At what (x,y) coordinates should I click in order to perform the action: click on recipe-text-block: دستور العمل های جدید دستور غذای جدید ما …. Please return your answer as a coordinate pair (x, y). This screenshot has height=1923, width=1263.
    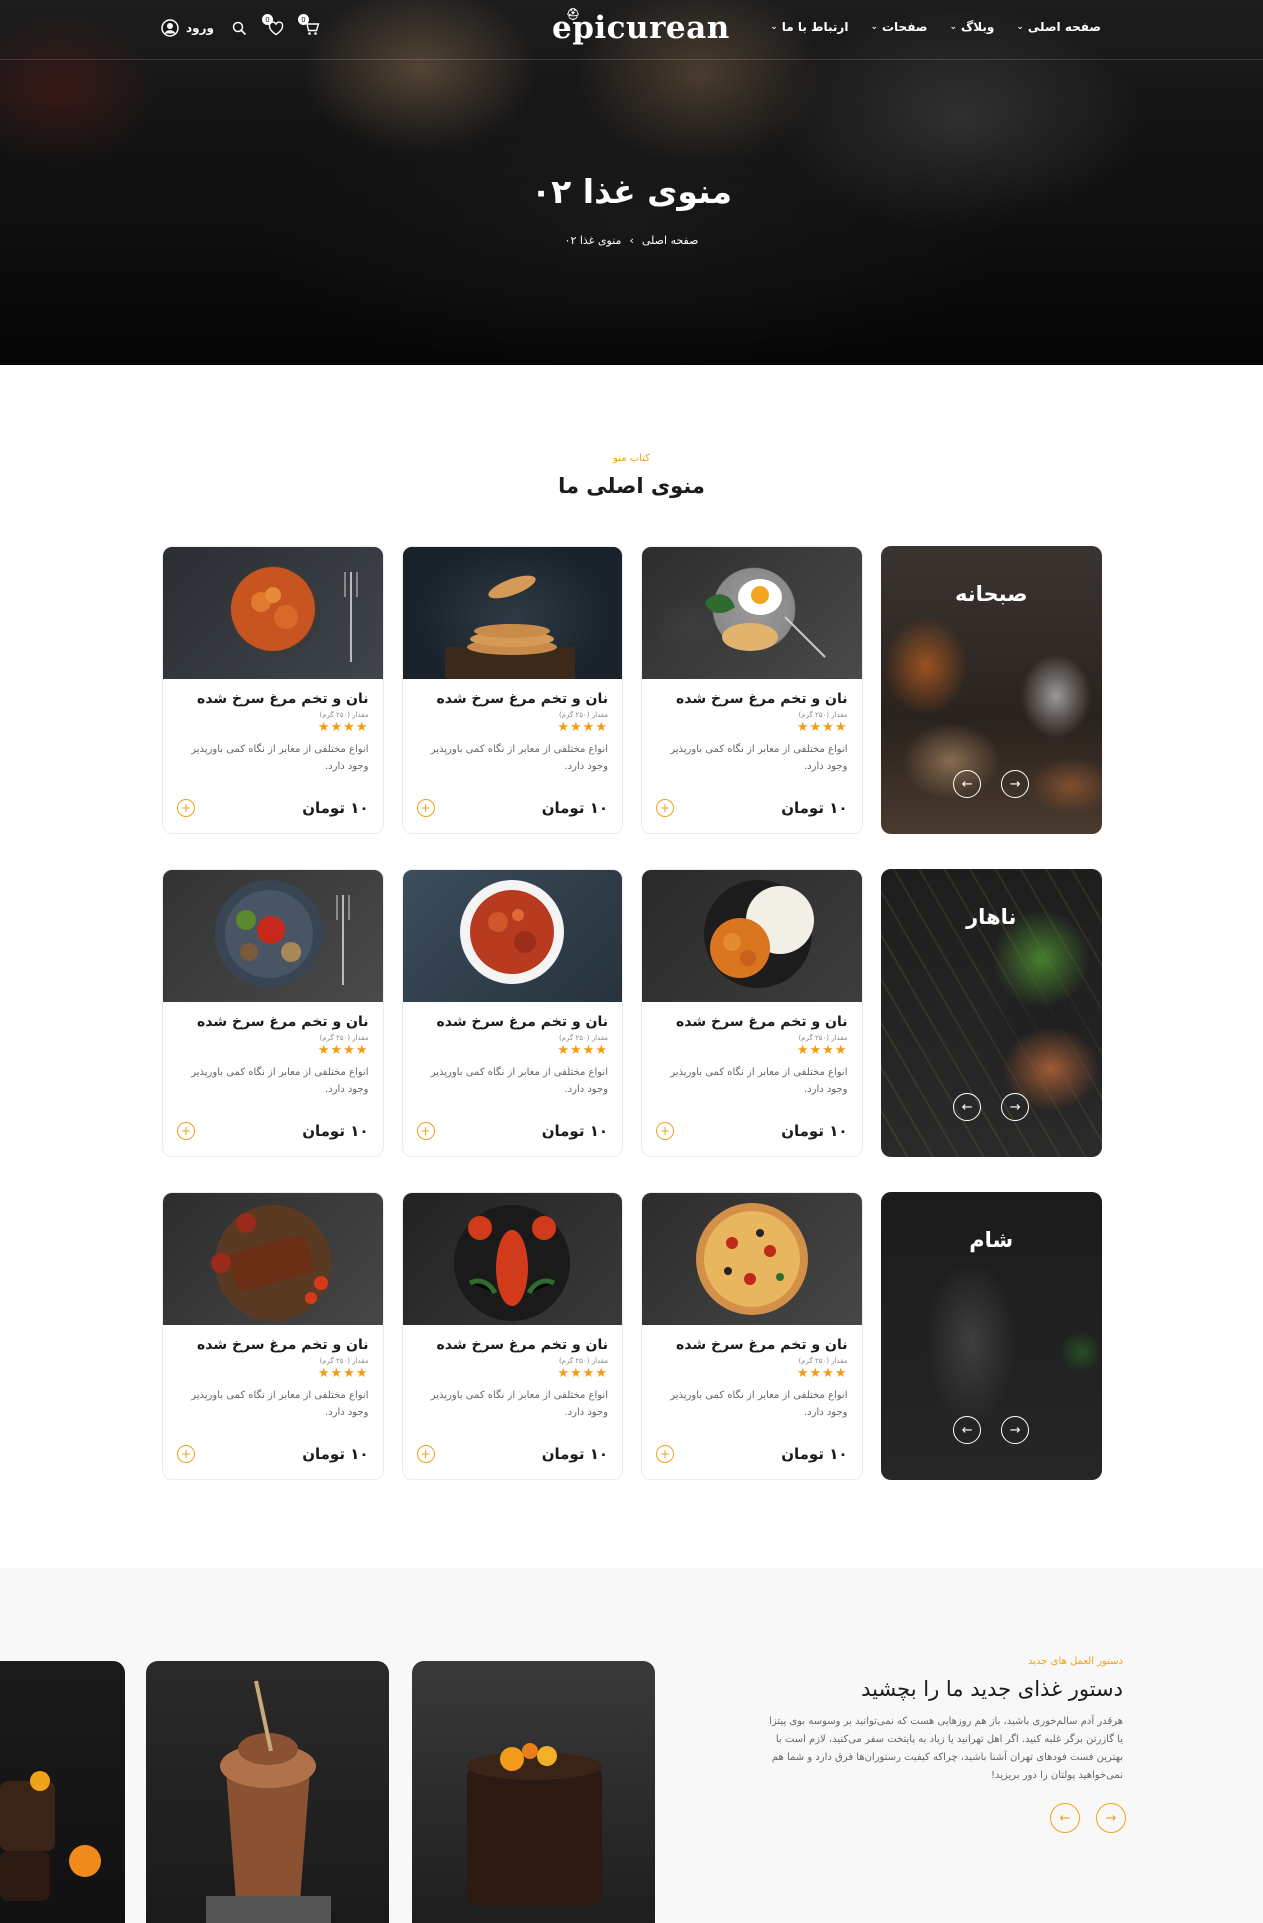
    Looking at the image, I should click on (943, 1720).